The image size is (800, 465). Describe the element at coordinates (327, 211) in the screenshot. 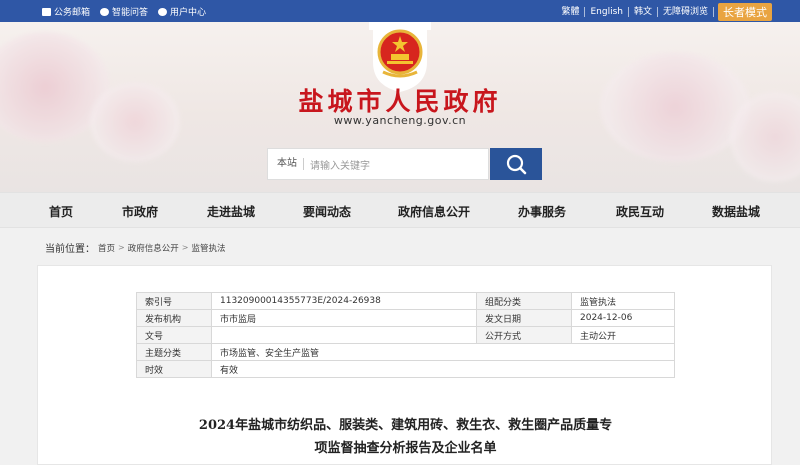

I see `nav-item-news: 要闻动态` at that location.